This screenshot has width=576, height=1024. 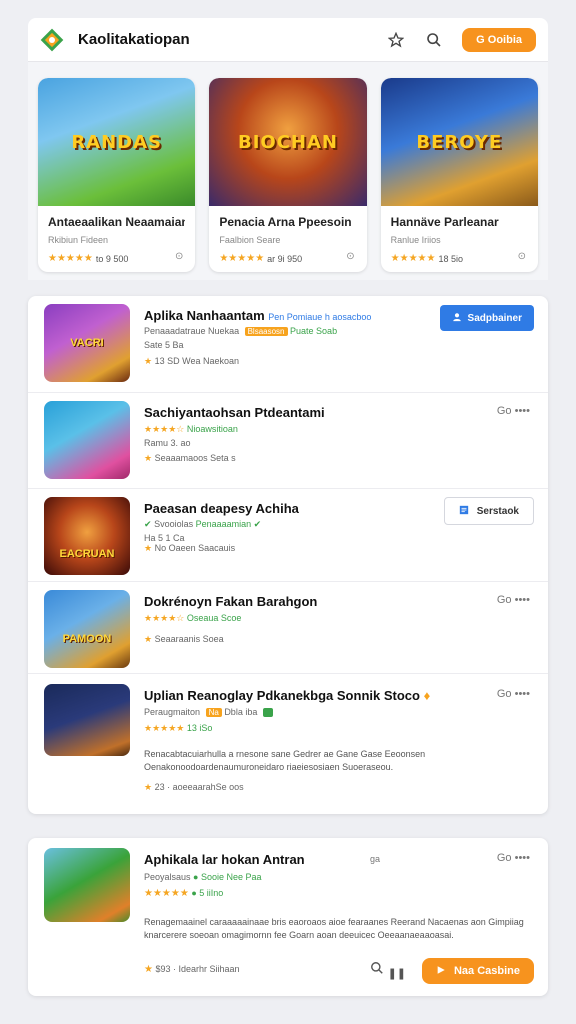 I want to click on app-meta: ★ Seaaraanis Soea, so click(x=184, y=639).